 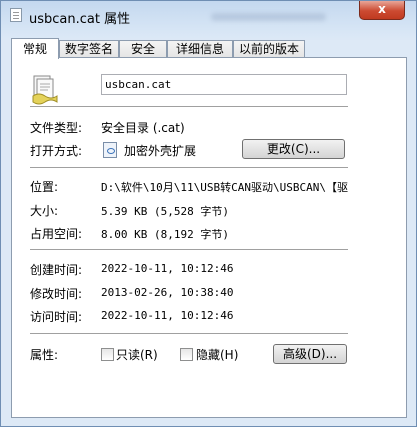 I want to click on location-label: 位置:, so click(x=44, y=187).